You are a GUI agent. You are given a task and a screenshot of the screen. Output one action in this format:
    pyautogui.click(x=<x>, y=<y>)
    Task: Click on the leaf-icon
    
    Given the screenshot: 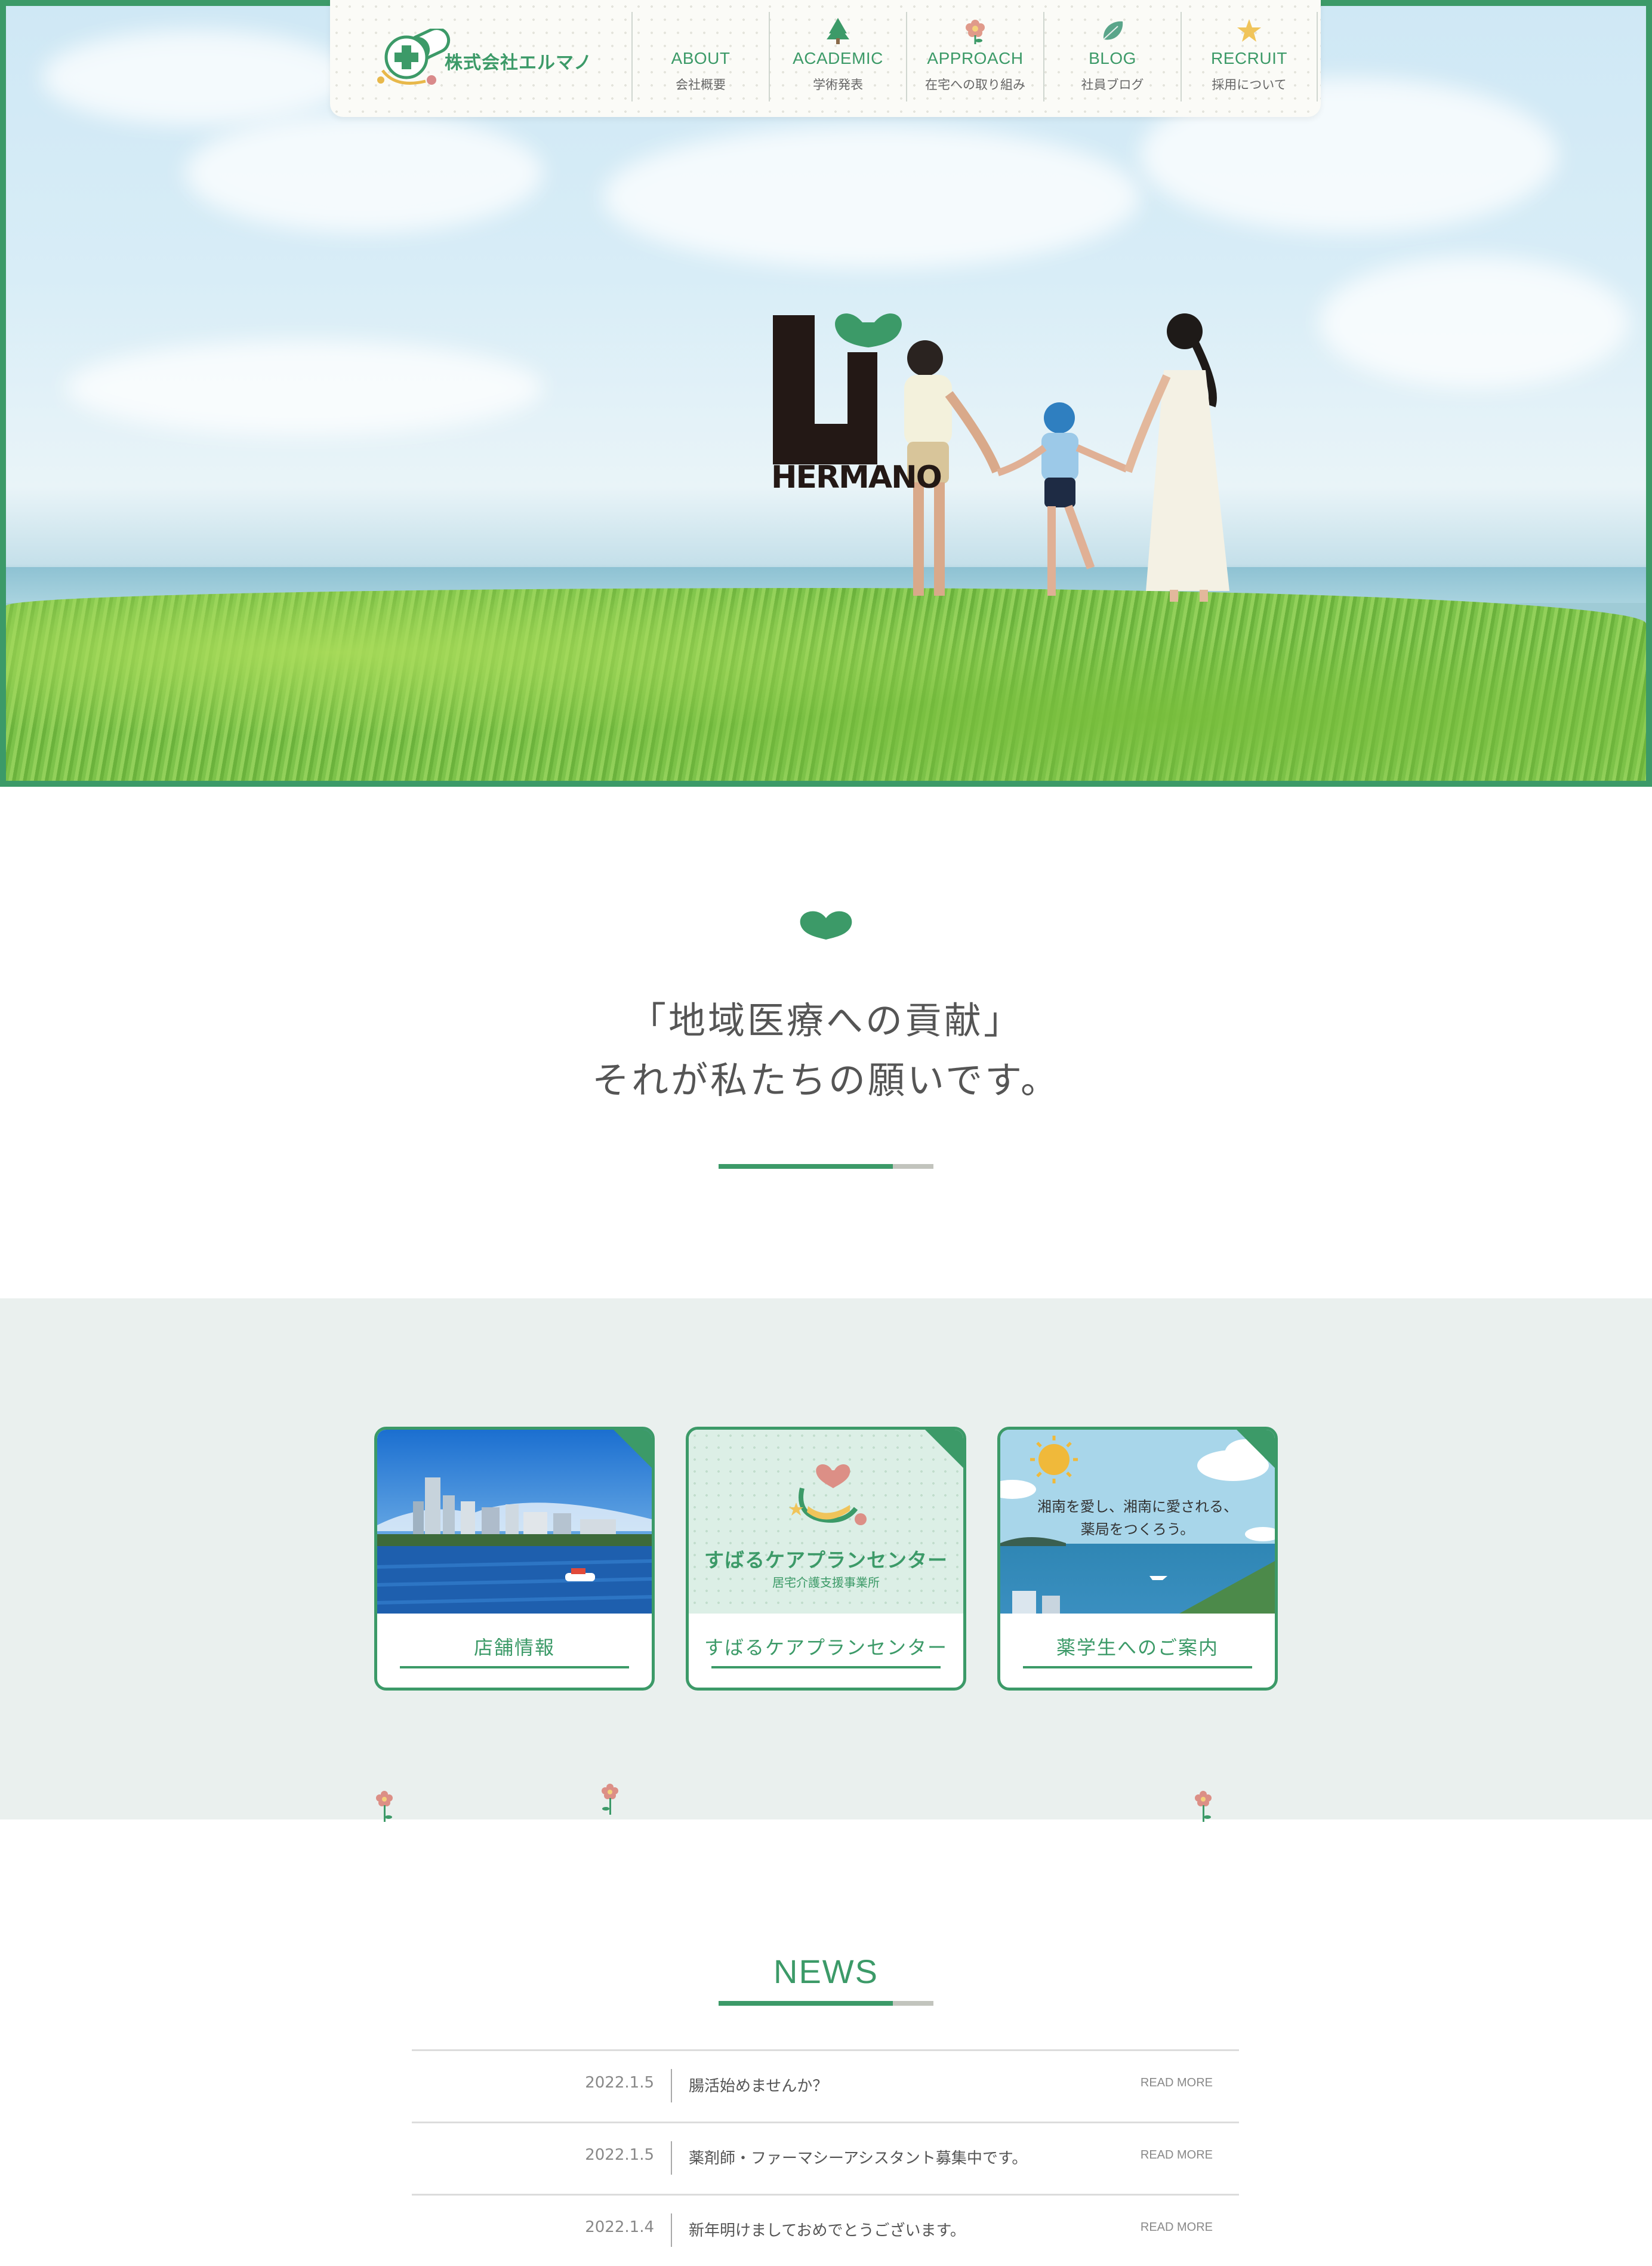 What is the action you would take?
    pyautogui.click(x=1113, y=30)
    